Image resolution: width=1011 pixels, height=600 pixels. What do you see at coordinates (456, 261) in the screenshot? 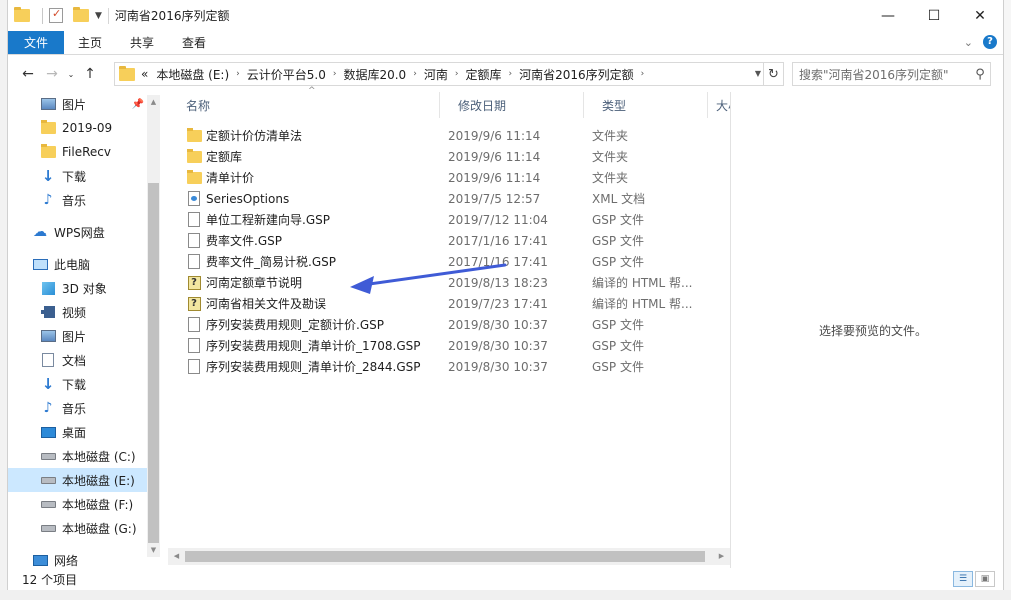
I see `file-row: 费率文件_简易计税.GSP 2017/1/16 17:41 GSP 文件` at bounding box center [456, 261].